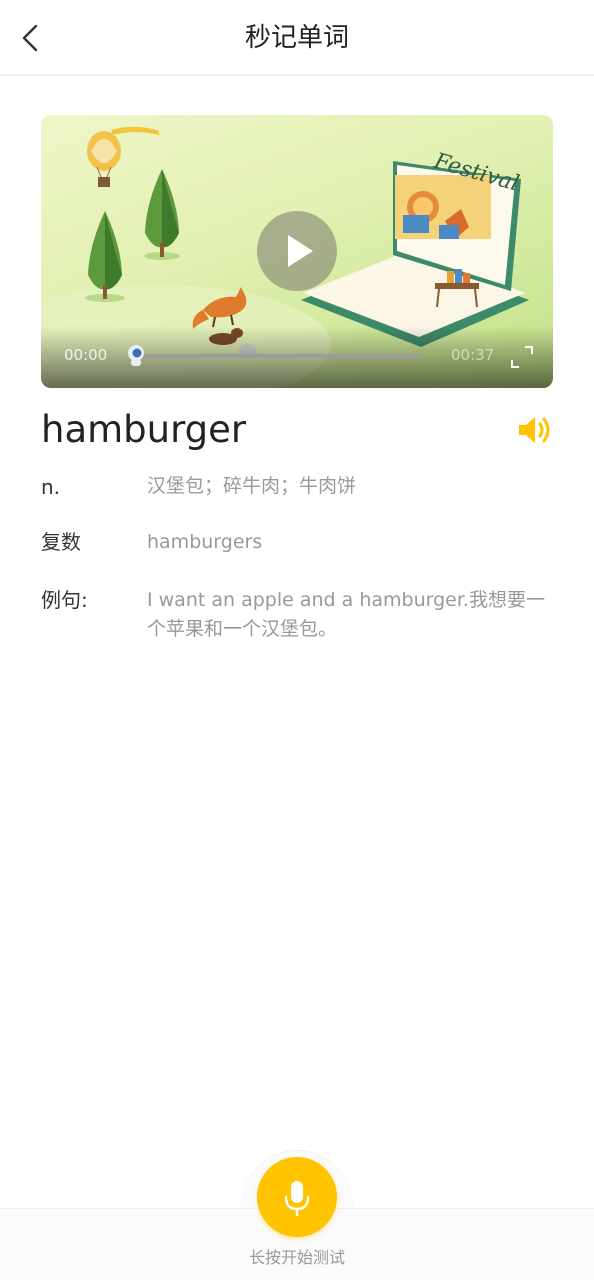 The height and width of the screenshot is (1280, 594). What do you see at coordinates (144, 429) in the screenshot?
I see `word-title: hamburger` at bounding box center [144, 429].